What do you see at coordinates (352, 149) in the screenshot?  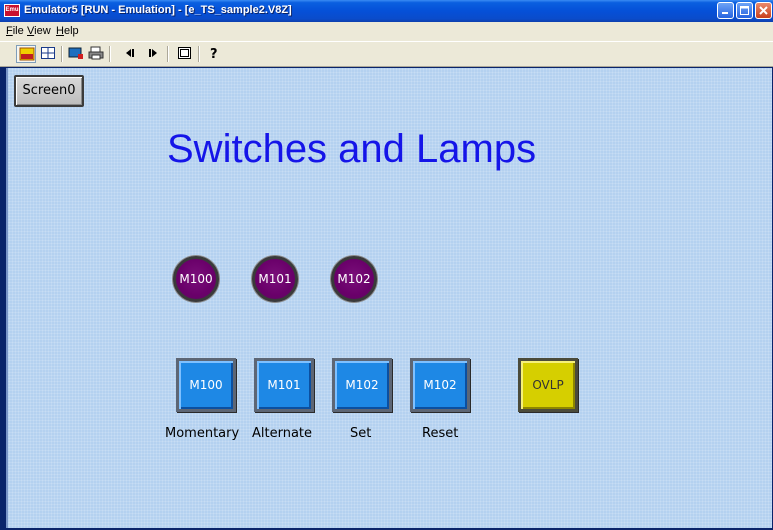 I see `screen-heading: Switches and Lamps` at bounding box center [352, 149].